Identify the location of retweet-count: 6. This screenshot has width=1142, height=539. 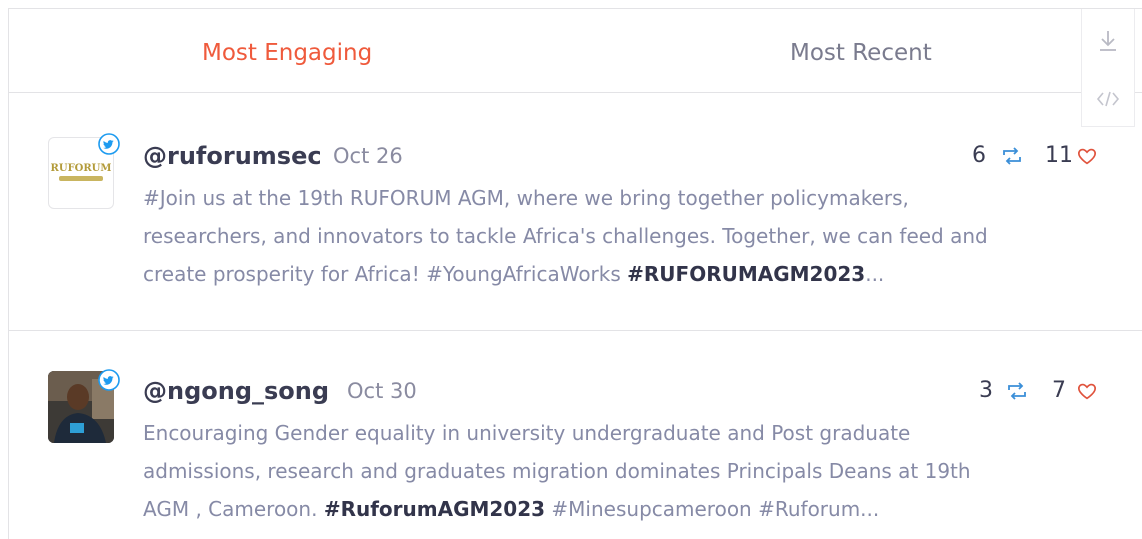
(979, 155).